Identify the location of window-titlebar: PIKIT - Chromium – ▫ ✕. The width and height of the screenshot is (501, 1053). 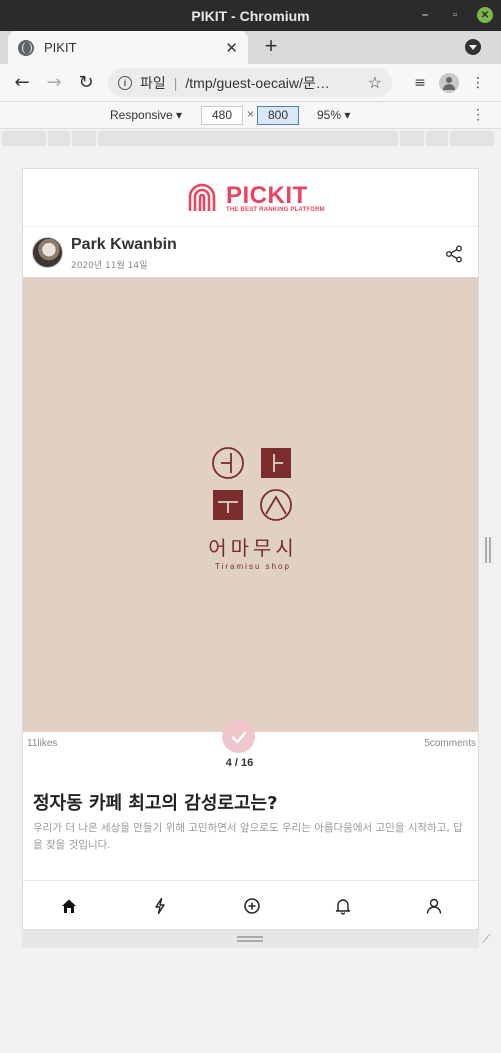
(250, 15).